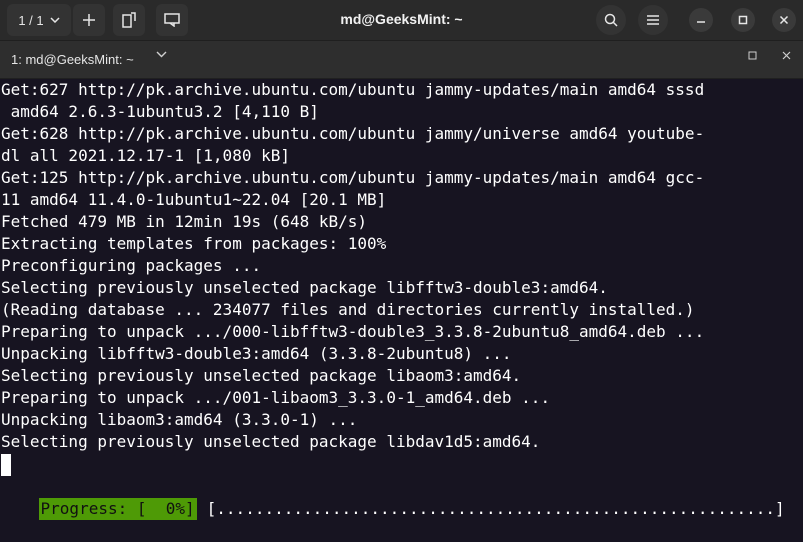 The height and width of the screenshot is (542, 803). I want to click on search-icon, so click(611, 20).